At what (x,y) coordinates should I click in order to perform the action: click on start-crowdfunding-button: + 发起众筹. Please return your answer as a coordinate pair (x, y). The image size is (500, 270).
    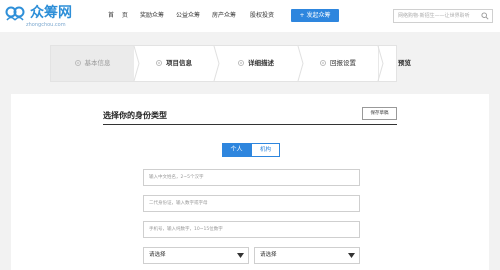
    Looking at the image, I should click on (315, 15).